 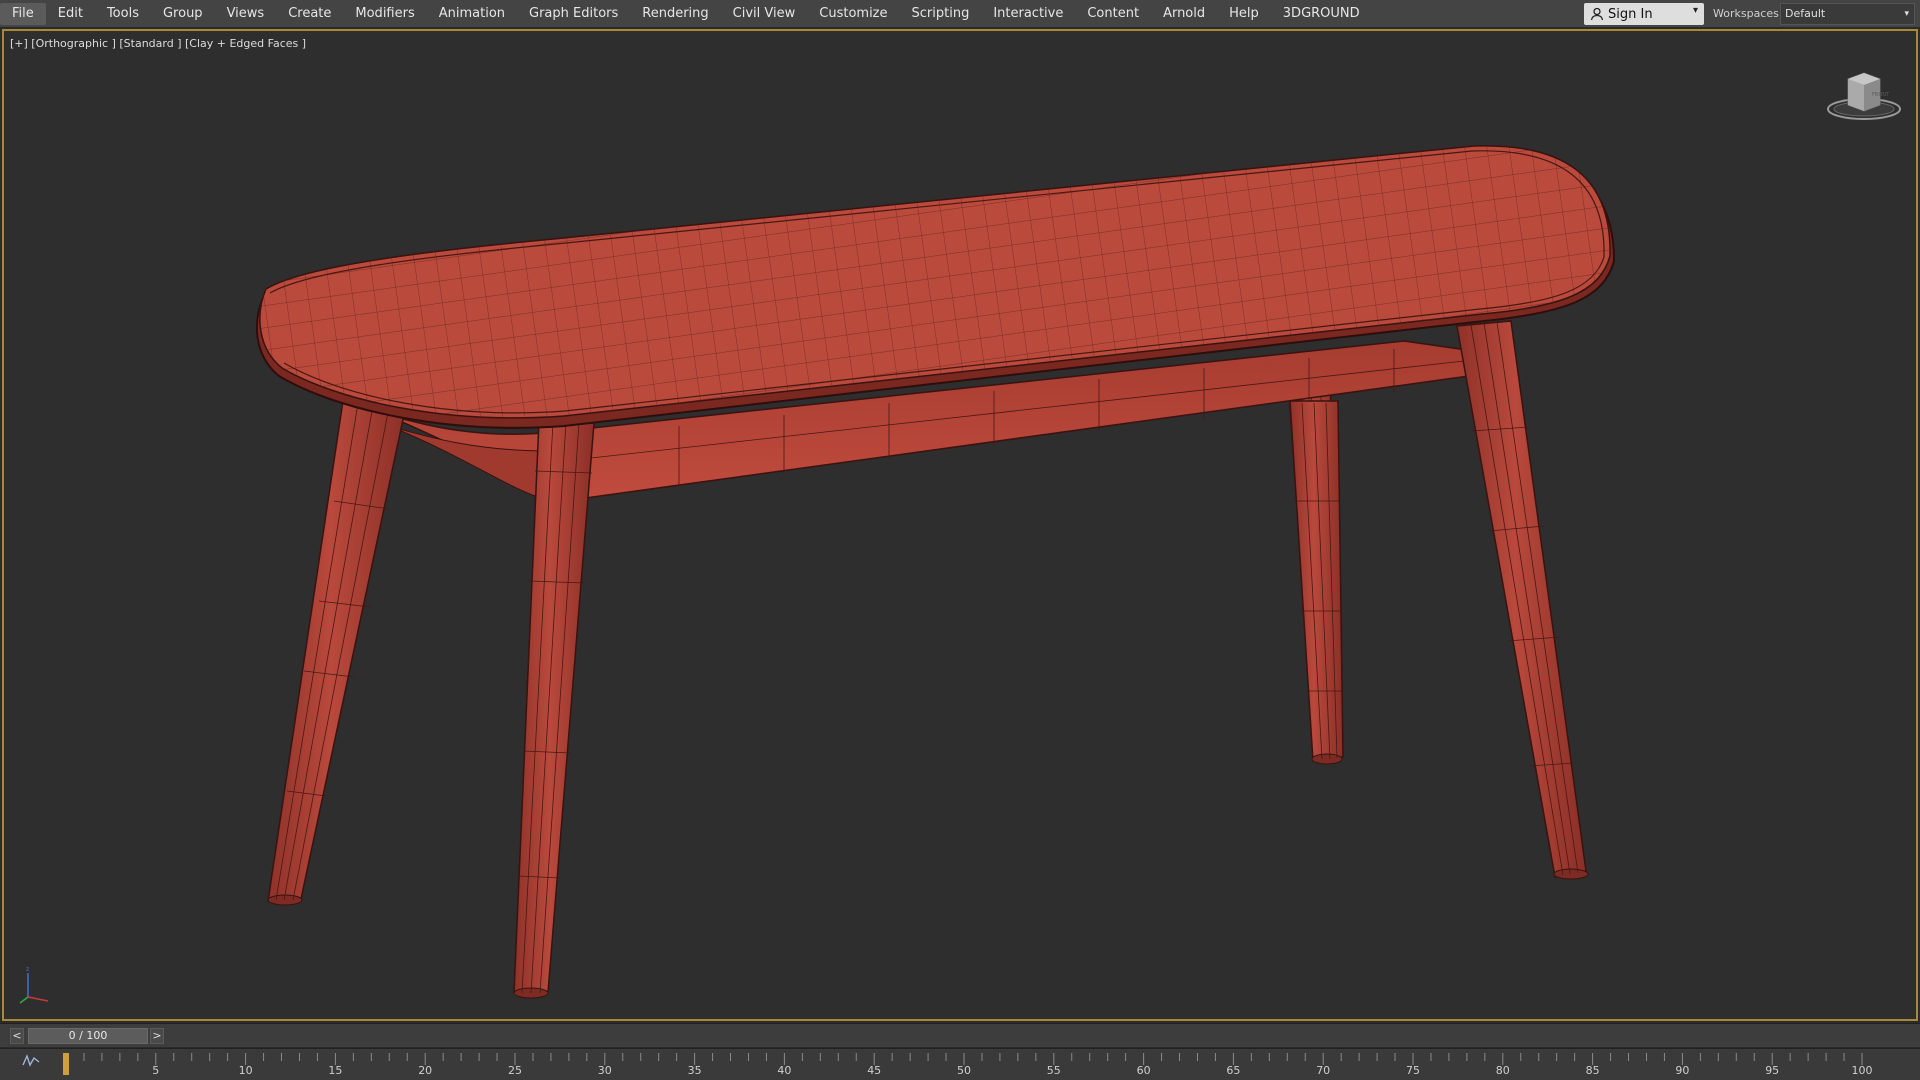 What do you see at coordinates (764, 14) in the screenshot?
I see `menu-item-civil-view: Civil View` at bounding box center [764, 14].